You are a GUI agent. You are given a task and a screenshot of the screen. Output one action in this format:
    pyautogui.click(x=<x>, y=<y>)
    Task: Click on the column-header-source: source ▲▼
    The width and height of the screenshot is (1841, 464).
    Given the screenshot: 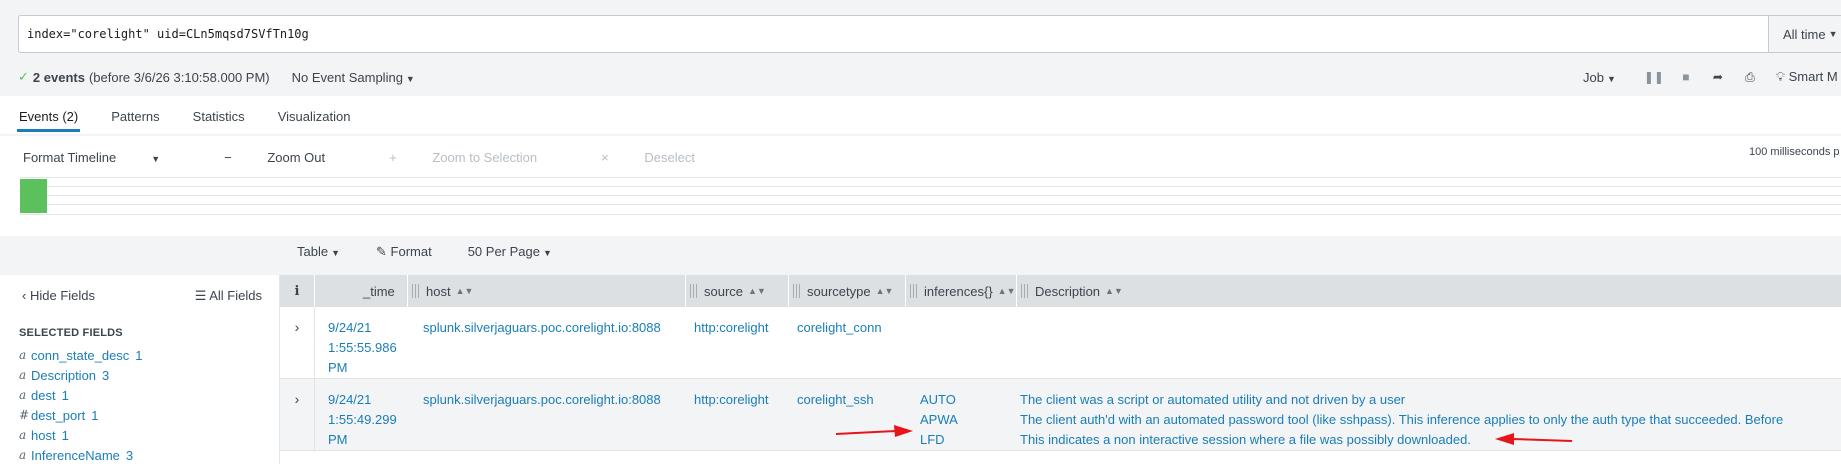 What is the action you would take?
    pyautogui.click(x=737, y=291)
    